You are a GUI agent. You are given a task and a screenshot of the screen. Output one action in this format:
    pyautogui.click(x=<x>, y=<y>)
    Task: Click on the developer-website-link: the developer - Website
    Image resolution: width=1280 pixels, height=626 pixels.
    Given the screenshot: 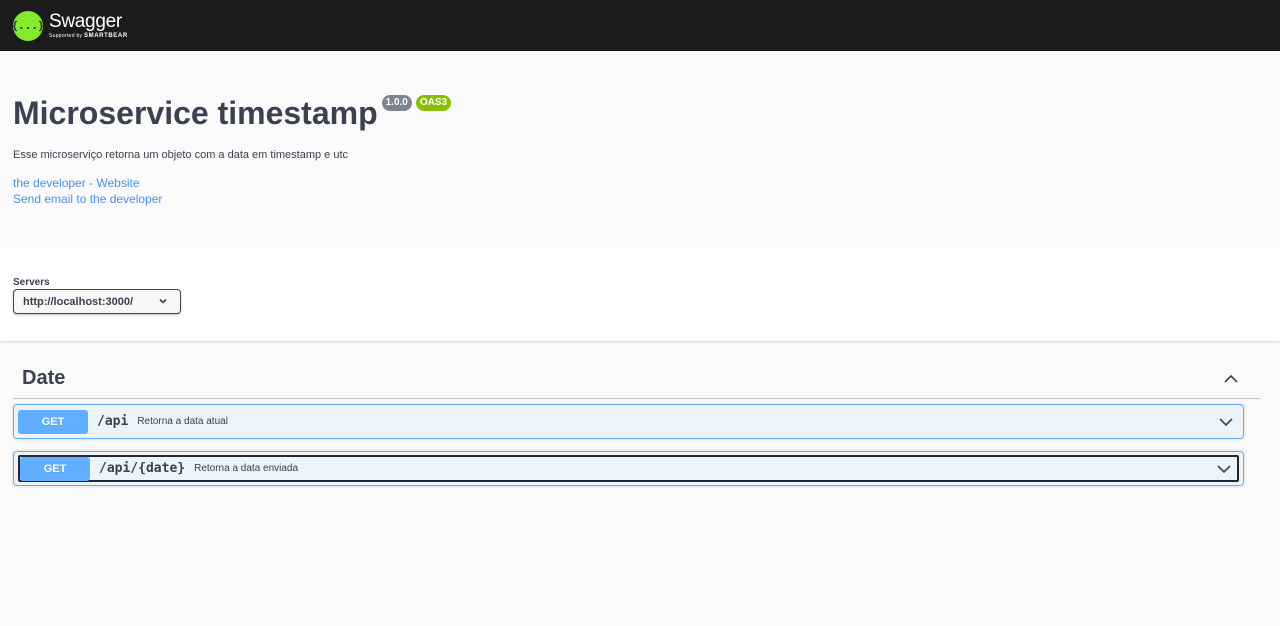 What is the action you would take?
    pyautogui.click(x=640, y=183)
    